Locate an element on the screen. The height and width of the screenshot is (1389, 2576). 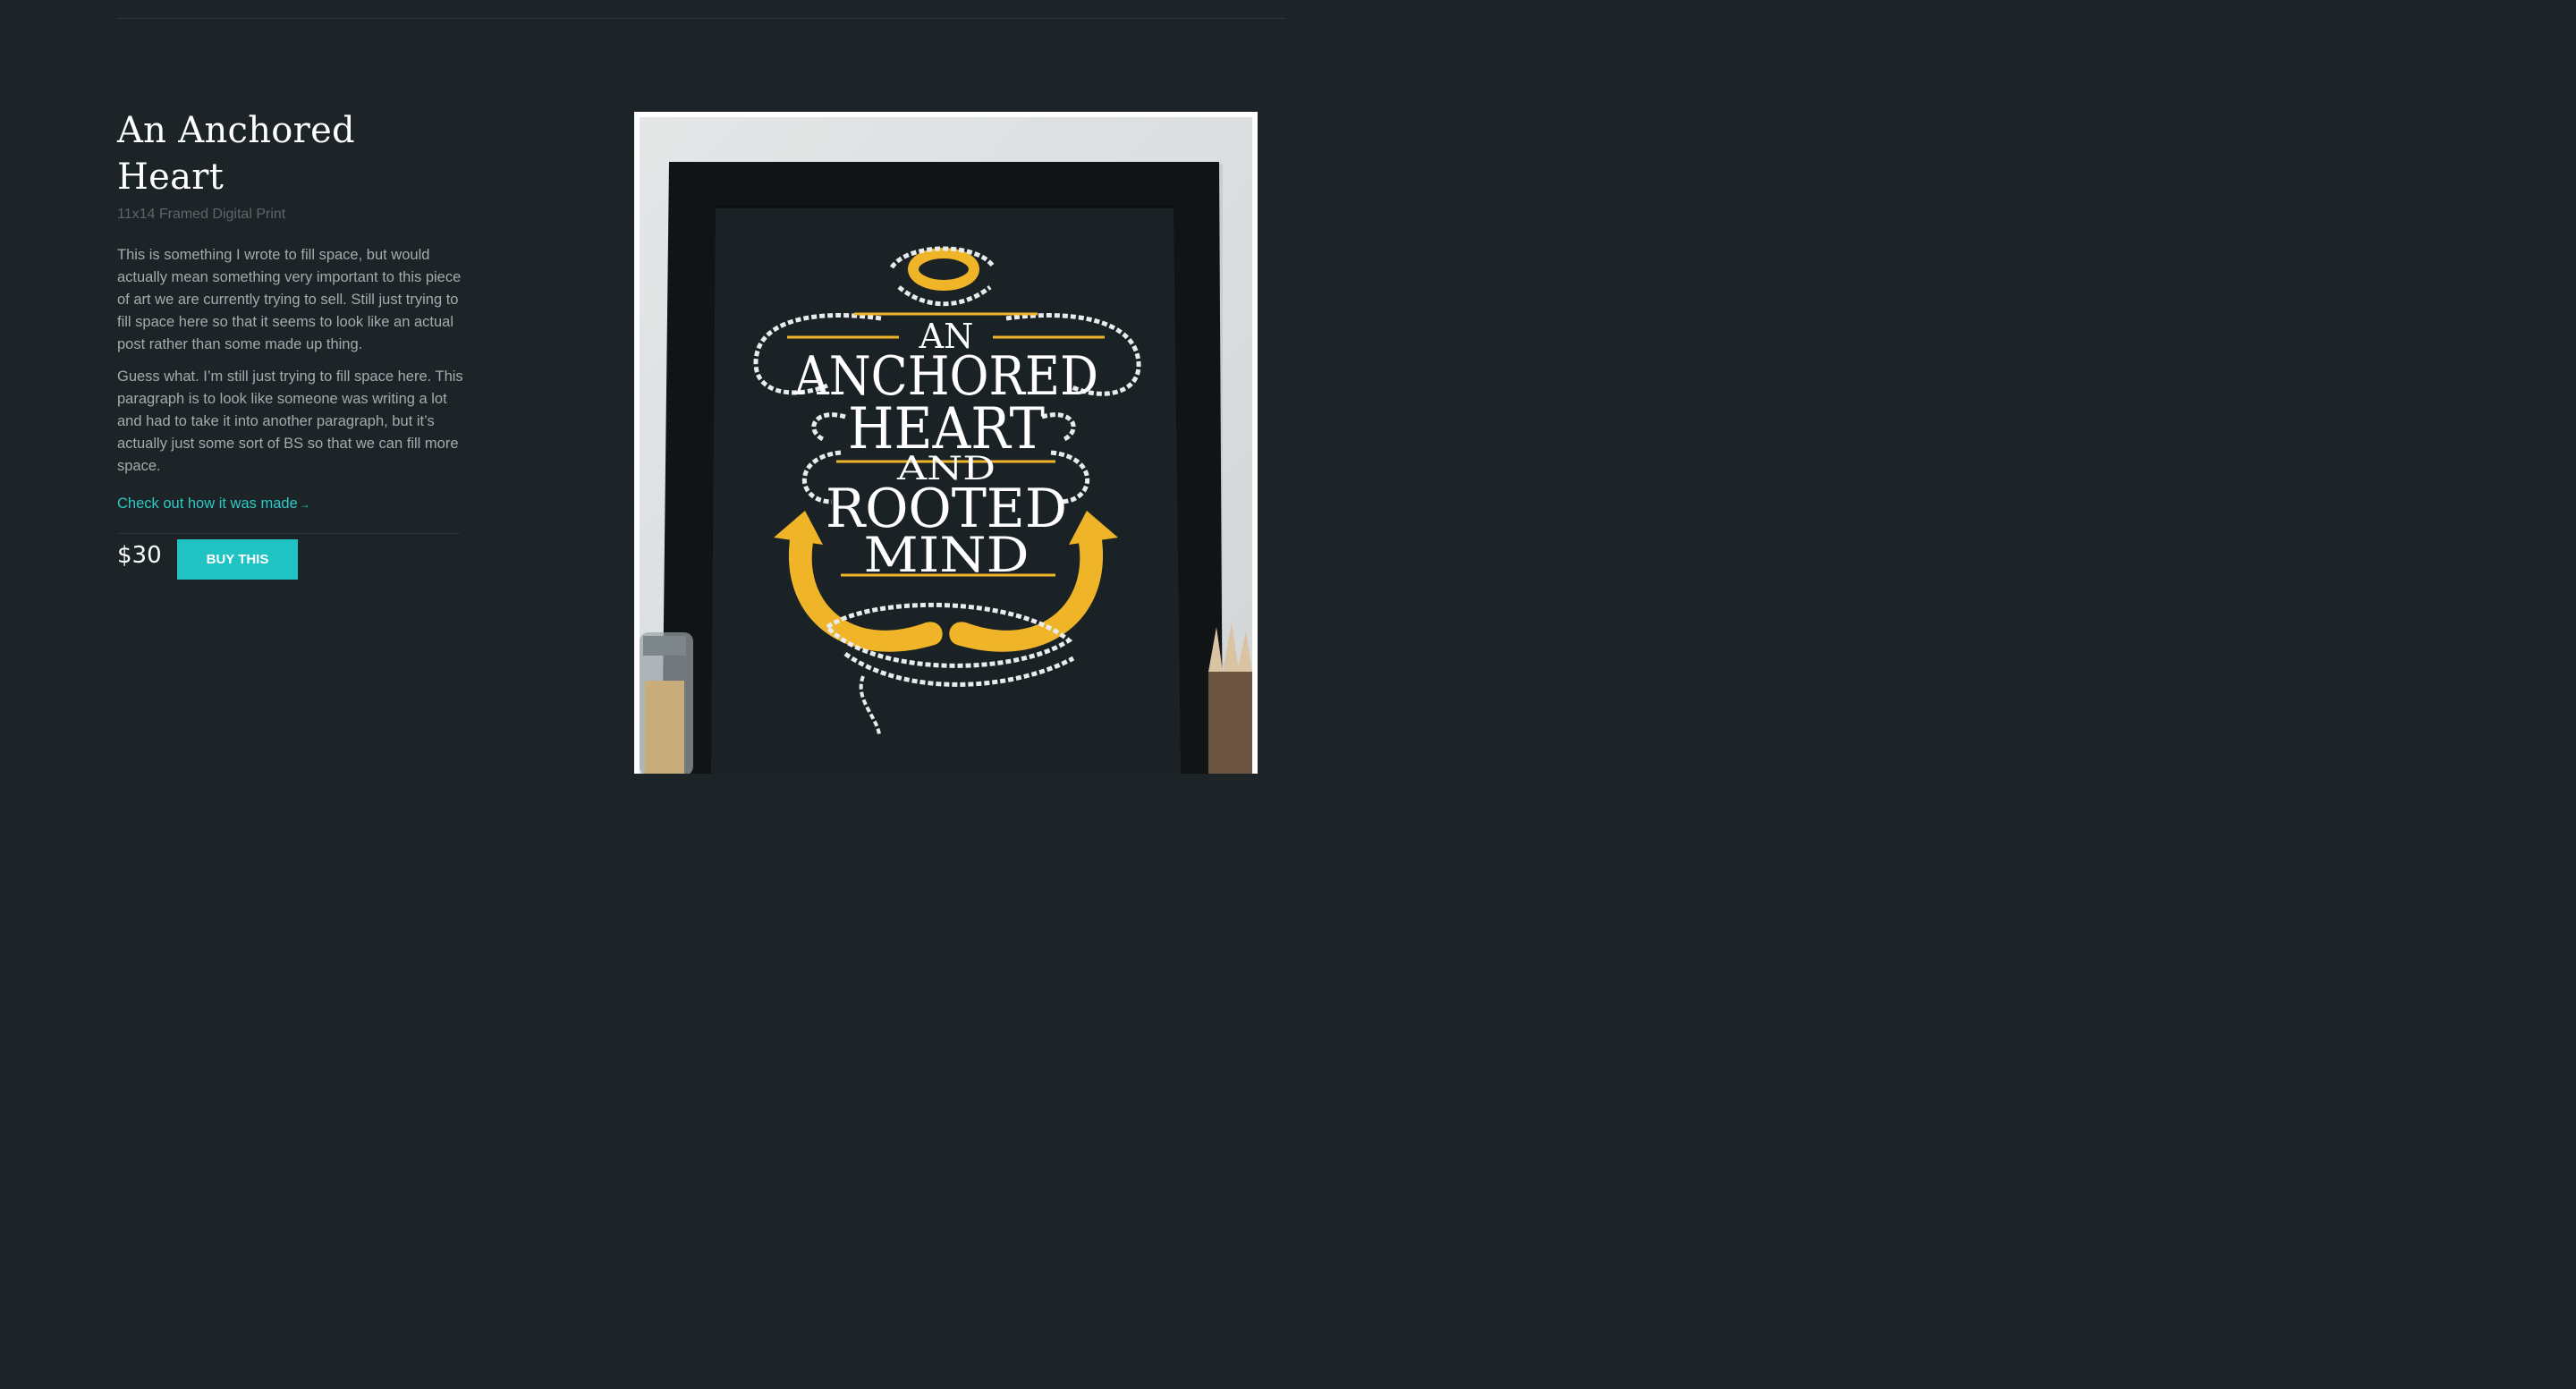
product-title: An Anchored Heart is located at coordinates (236, 154).